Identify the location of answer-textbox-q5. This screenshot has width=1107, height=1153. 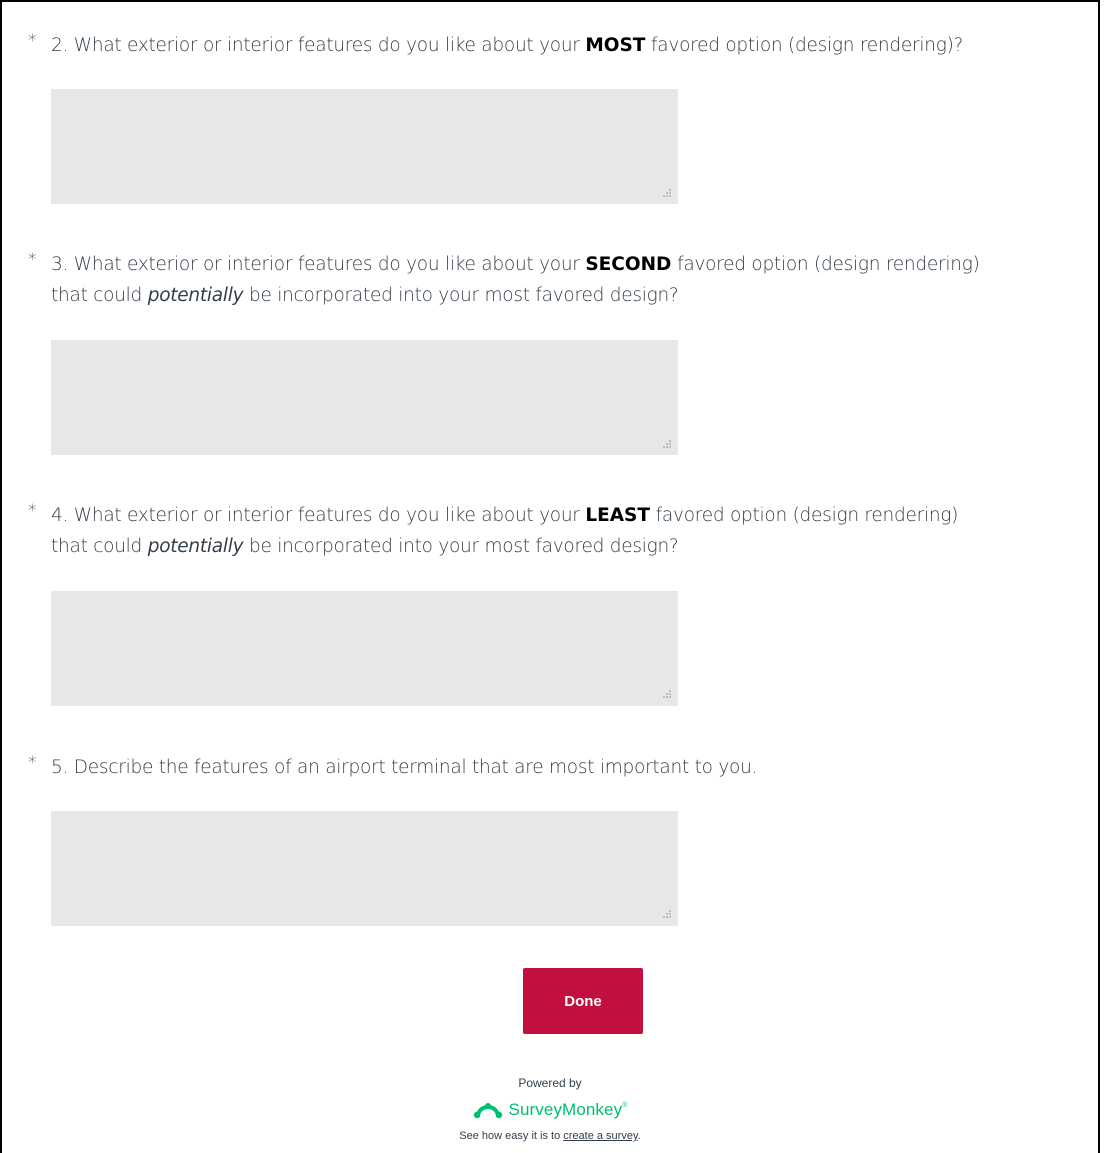
(364, 868).